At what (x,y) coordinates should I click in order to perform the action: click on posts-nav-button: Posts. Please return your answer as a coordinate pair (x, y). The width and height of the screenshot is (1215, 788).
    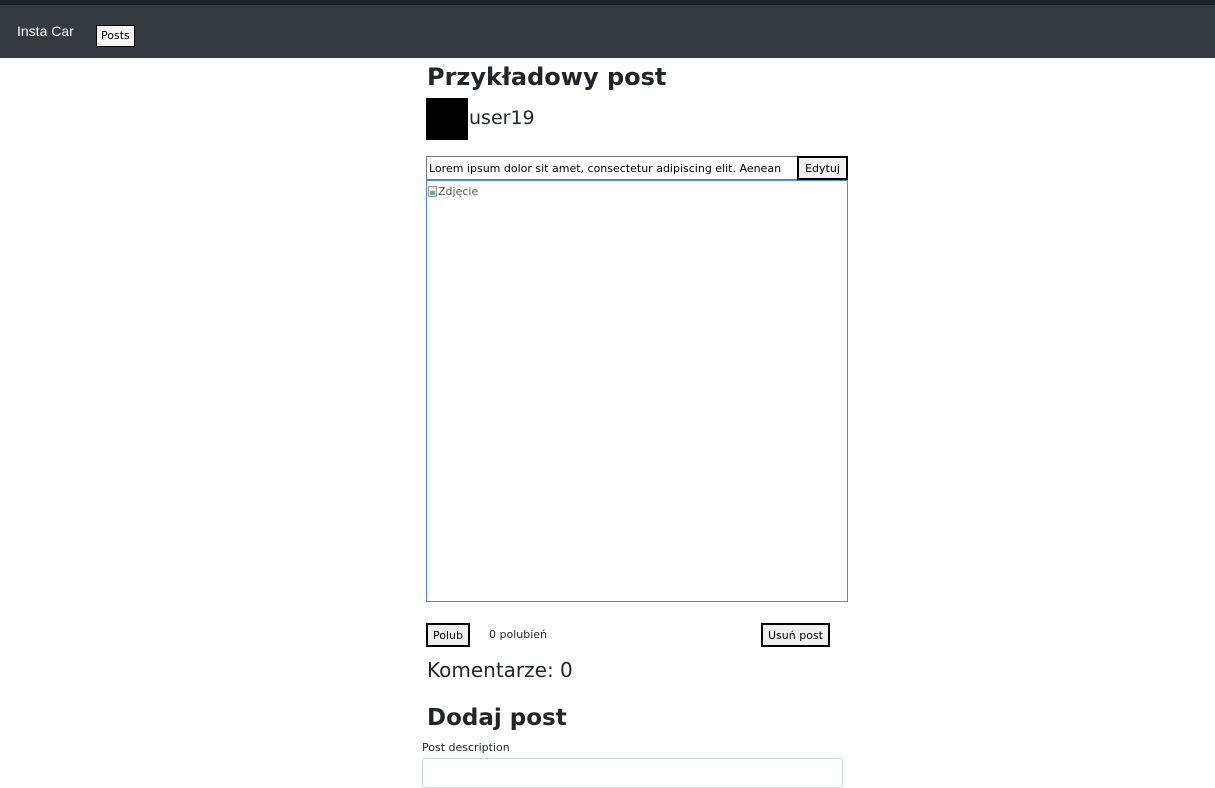
    Looking at the image, I should click on (115, 36).